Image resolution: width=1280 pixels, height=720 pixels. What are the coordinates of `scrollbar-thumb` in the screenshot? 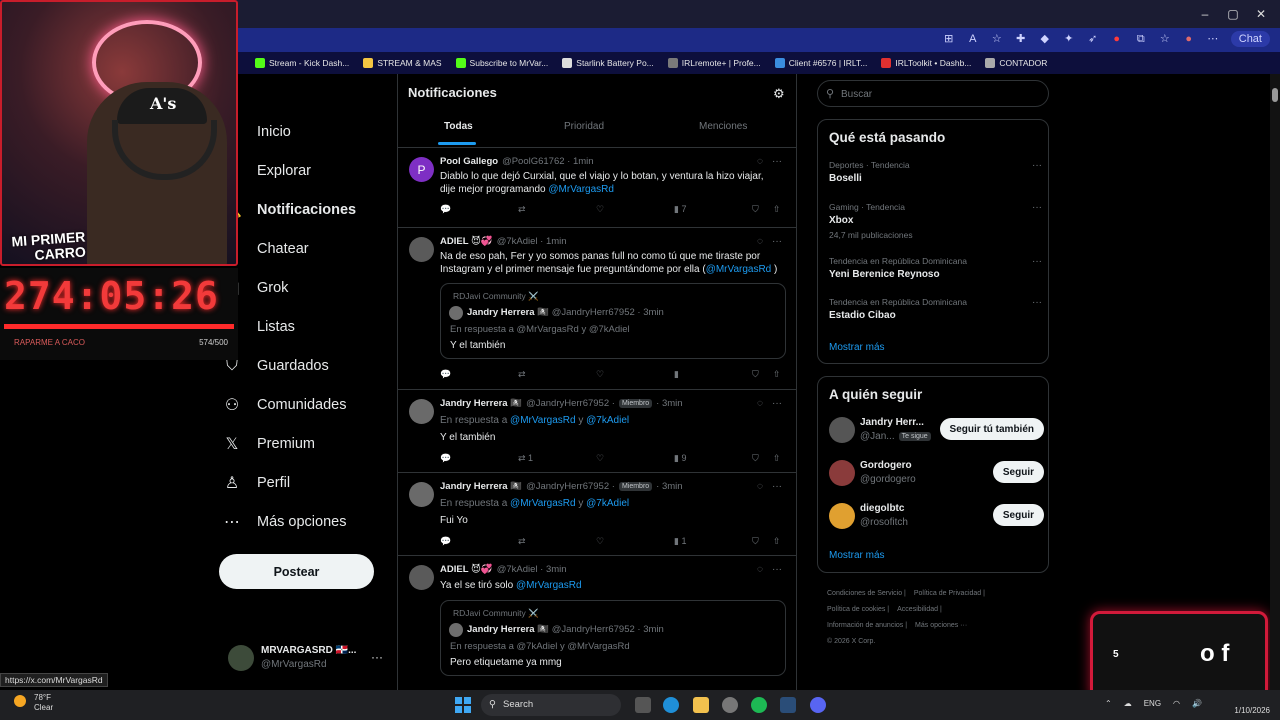 It's located at (1275, 95).